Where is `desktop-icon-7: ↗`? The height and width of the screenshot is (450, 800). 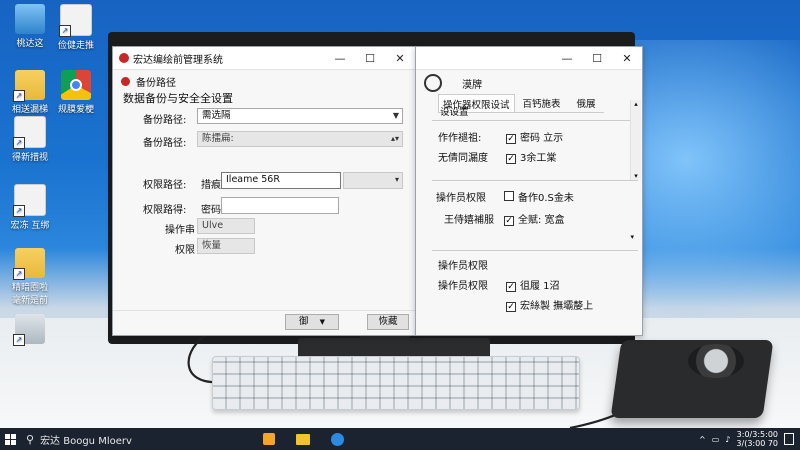 desktop-icon-7: ↗ is located at coordinates (30, 330).